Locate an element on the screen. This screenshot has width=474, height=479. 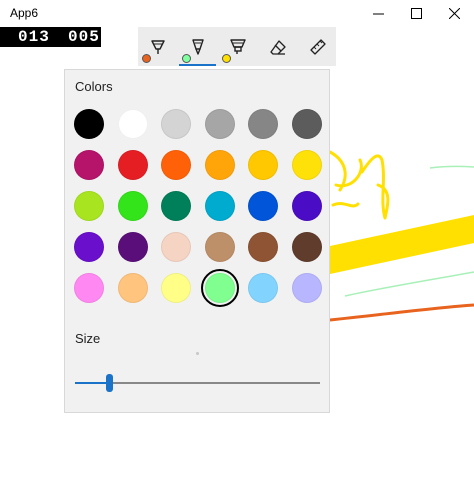
ruler-tool is located at coordinates (317, 46).